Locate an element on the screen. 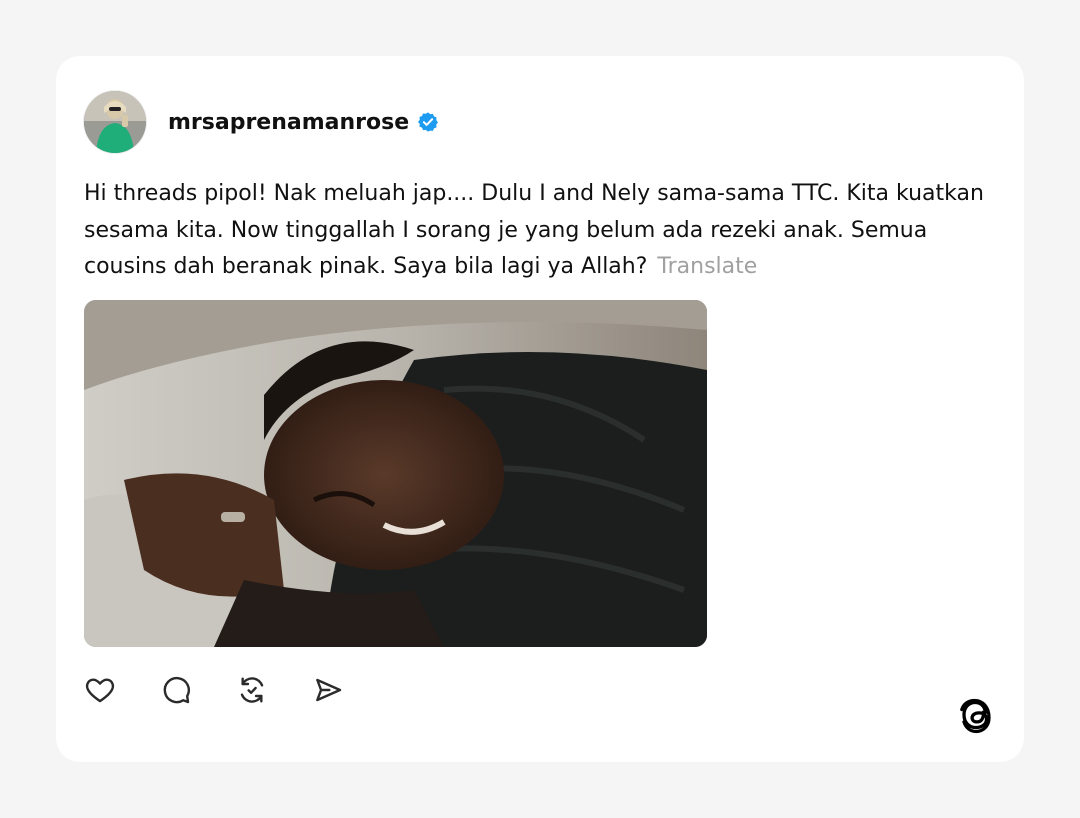 This screenshot has width=1080, height=818. post-header: mrsaprenamanrose is located at coordinates (261, 122).